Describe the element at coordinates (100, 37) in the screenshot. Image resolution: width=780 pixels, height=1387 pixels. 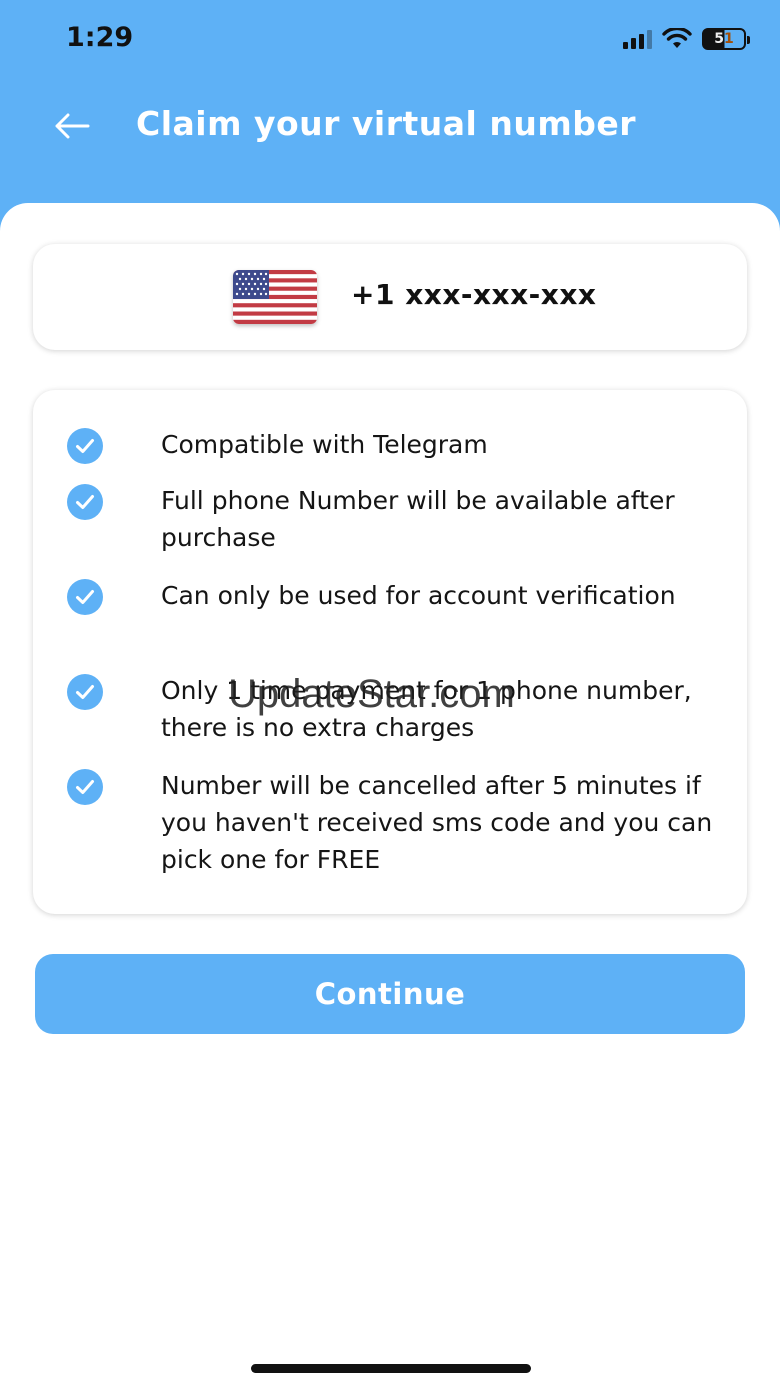
I see `status-time: 1:29` at that location.